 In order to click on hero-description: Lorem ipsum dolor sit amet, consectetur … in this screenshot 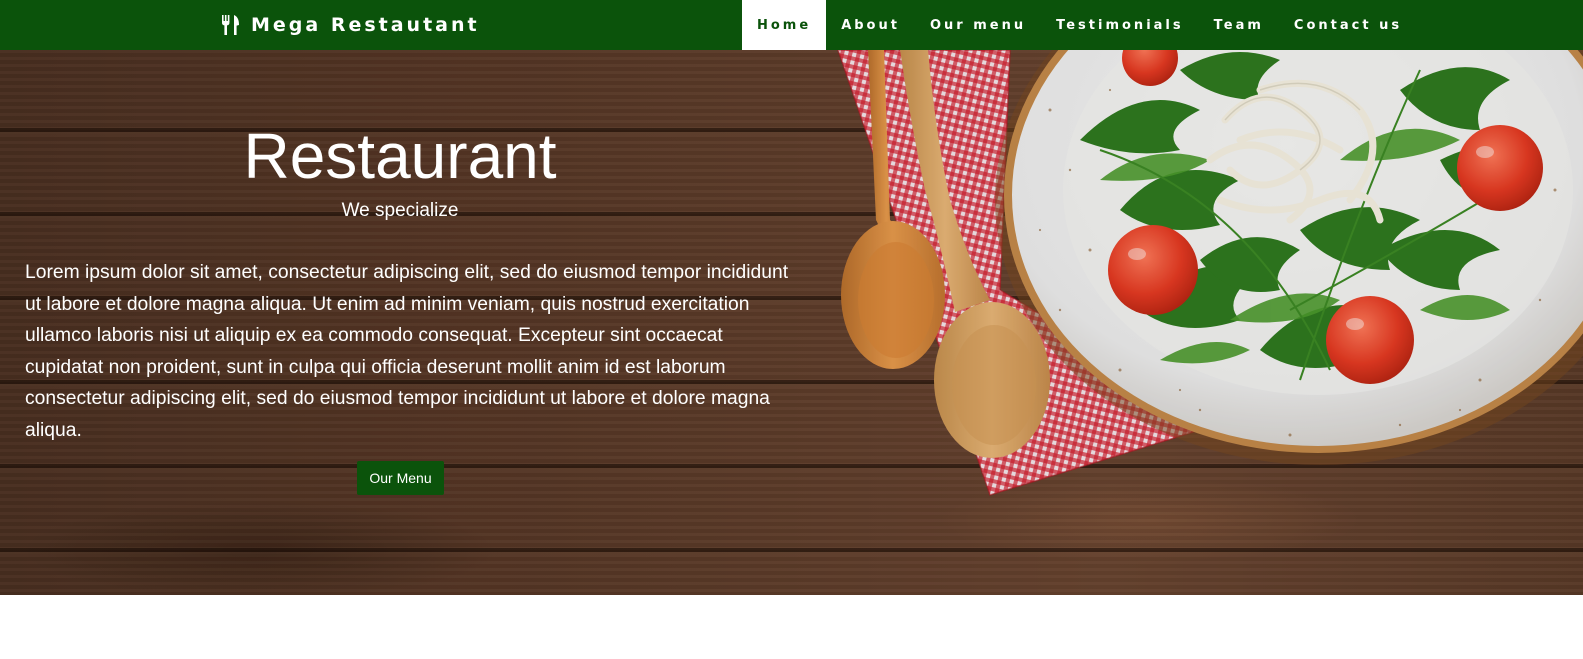, I will do `click(407, 351)`.